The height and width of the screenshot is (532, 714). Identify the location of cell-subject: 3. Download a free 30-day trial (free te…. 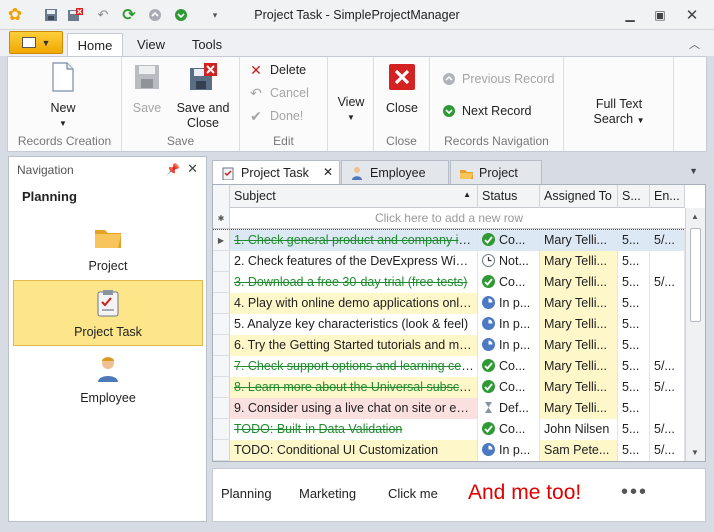
(354, 282).